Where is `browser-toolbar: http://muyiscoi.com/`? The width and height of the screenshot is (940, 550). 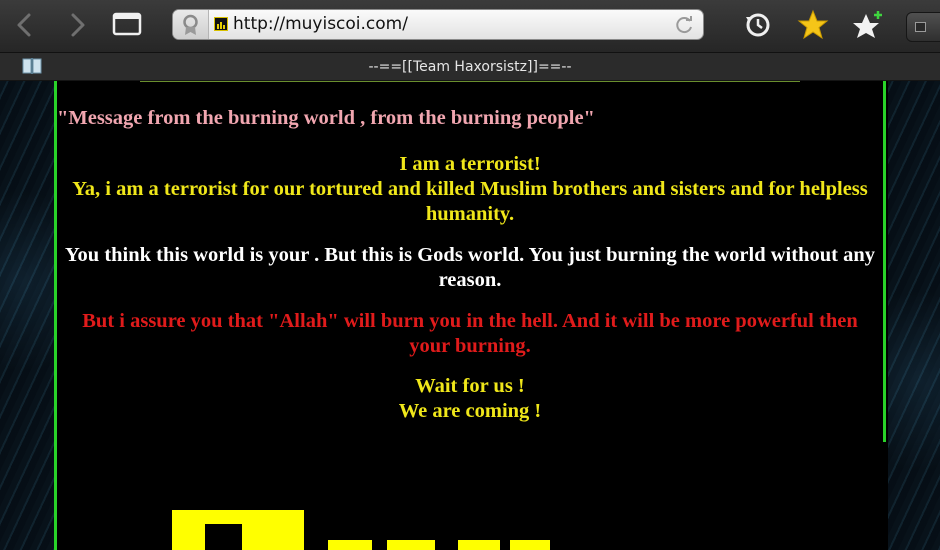
browser-toolbar: http://muyiscoi.com/ is located at coordinates (470, 26).